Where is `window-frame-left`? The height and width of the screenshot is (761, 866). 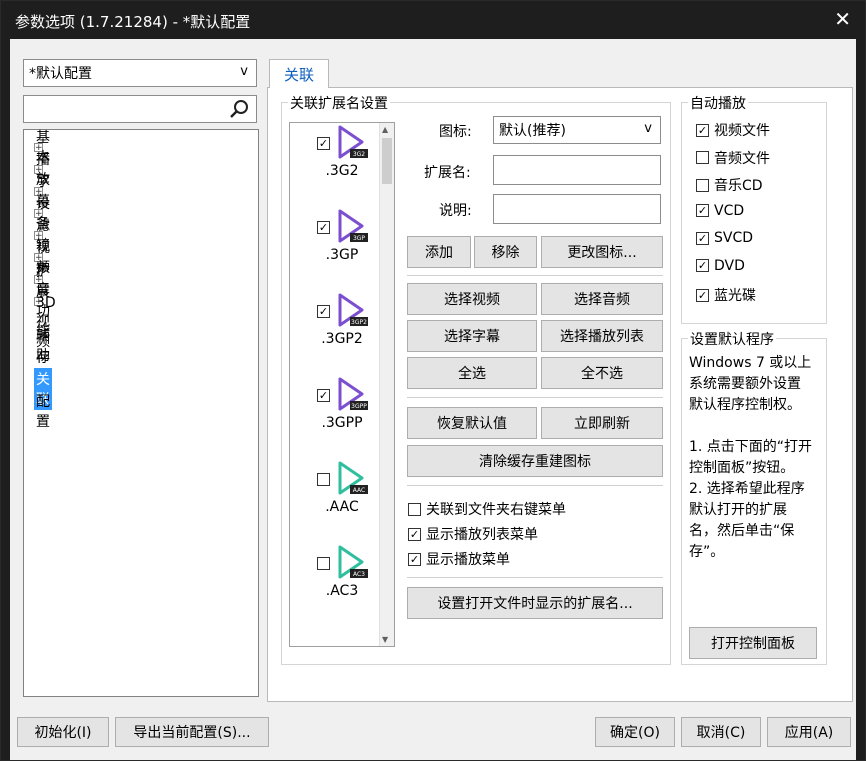
window-frame-left is located at coordinates (5, 399).